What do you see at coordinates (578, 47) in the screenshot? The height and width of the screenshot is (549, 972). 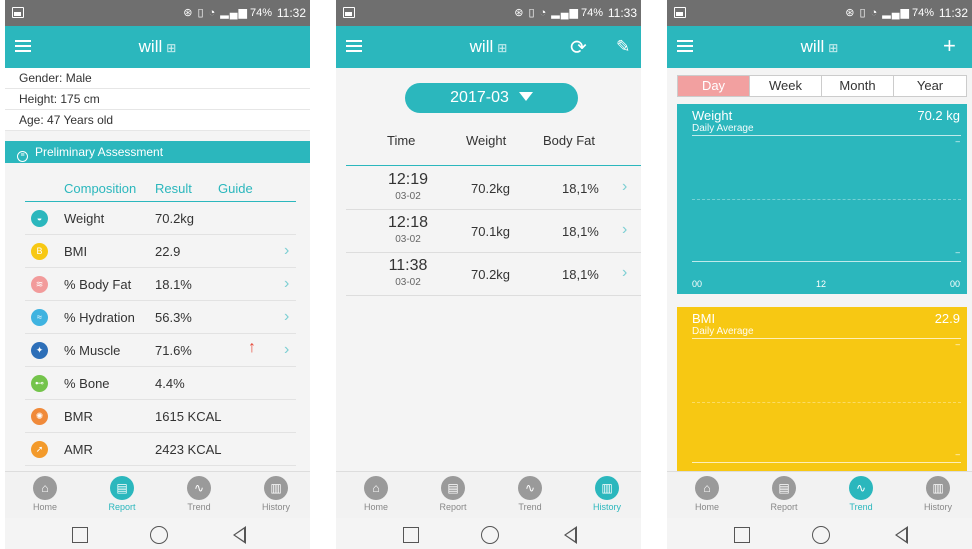 I see `sync-icon: ⟳` at bounding box center [578, 47].